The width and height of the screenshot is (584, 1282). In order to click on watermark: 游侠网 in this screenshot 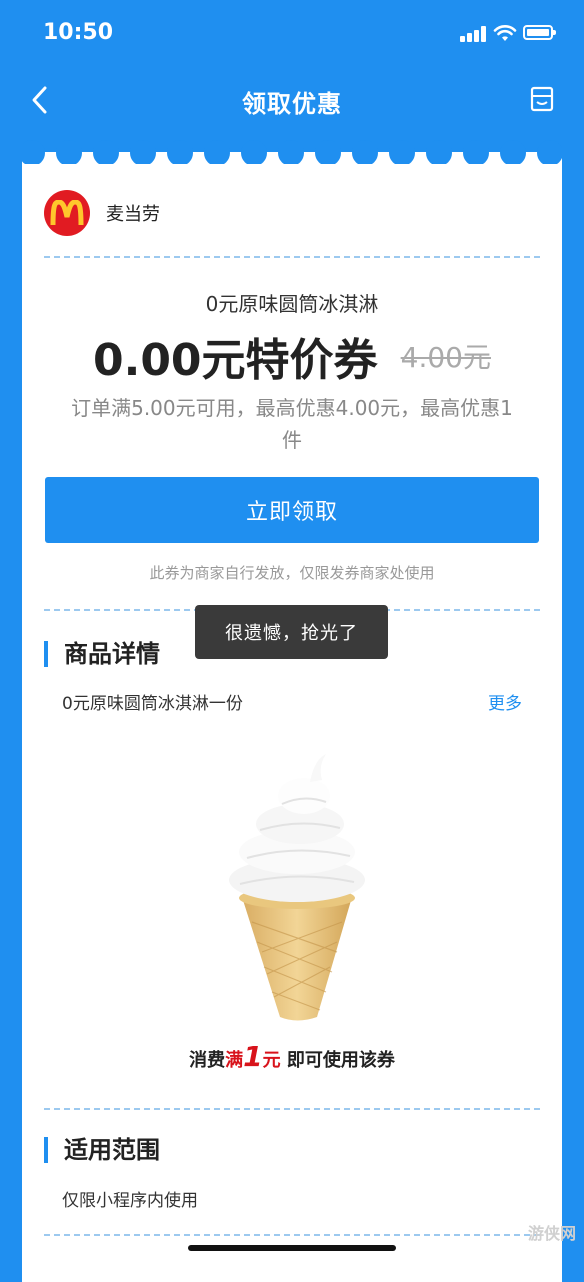, I will do `click(551, 1233)`.